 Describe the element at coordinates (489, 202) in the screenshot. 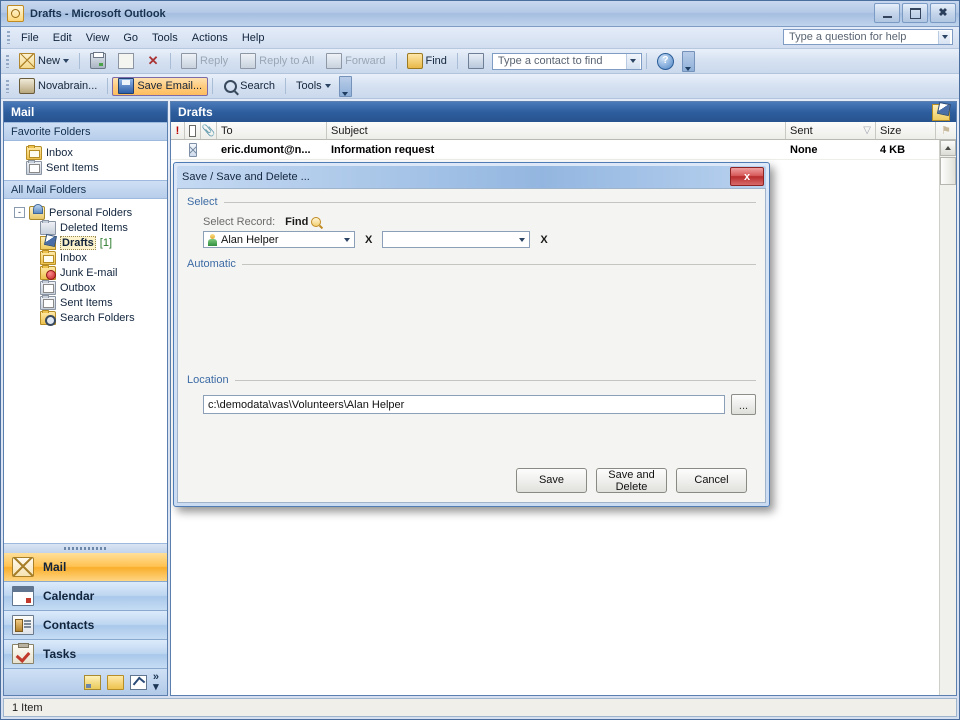

I see `group-rule` at that location.